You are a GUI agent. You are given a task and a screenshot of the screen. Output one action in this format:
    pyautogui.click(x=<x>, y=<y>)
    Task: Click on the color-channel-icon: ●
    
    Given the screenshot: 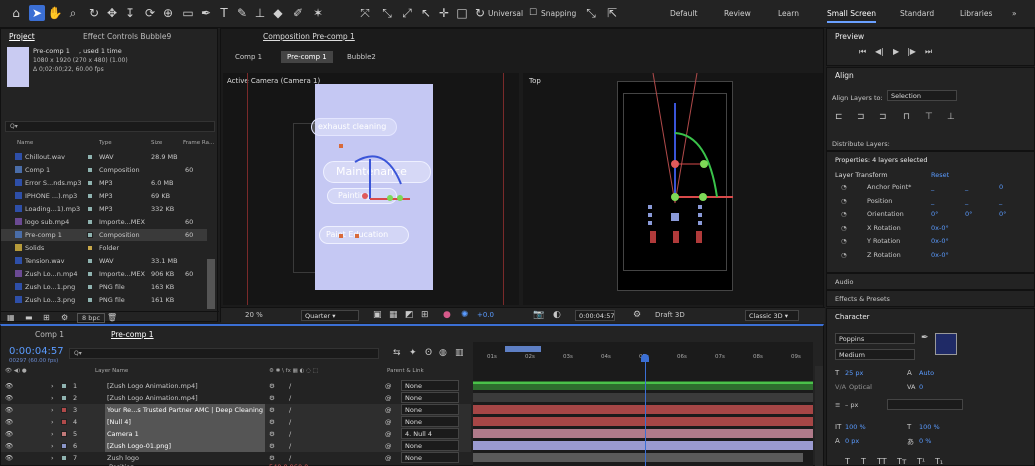 What is the action you would take?
    pyautogui.click(x=447, y=315)
    